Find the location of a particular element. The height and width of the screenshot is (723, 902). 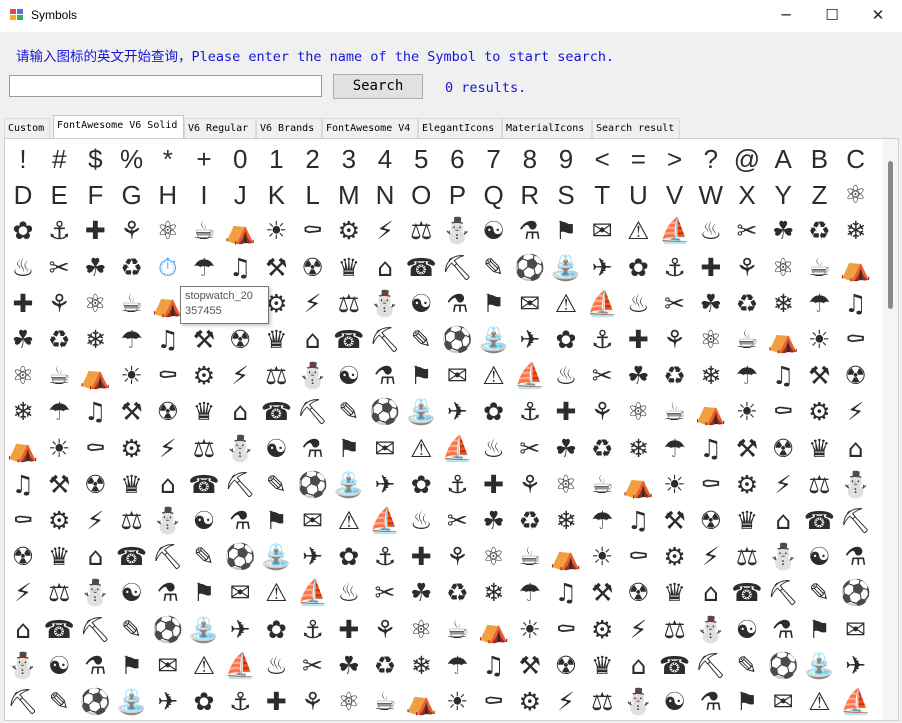

symbol-cell: F is located at coordinates (95, 195).